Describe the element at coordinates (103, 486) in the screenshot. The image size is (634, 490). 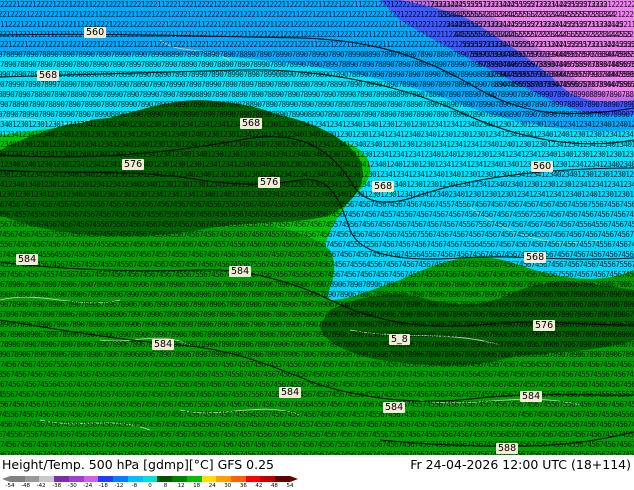
I see `colorbar-tick-label: -18` at that location.